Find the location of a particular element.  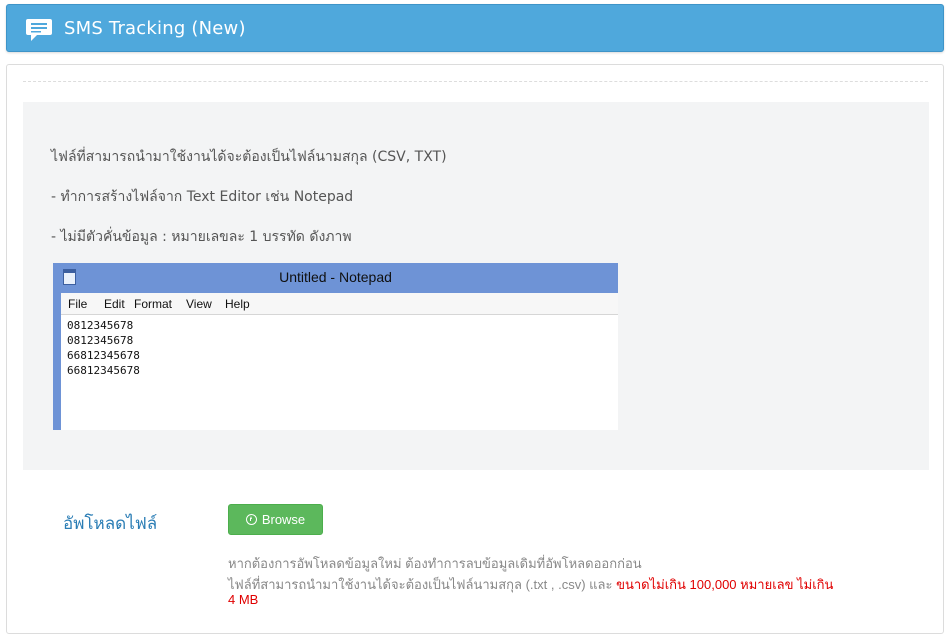

notepad-menu-view: View is located at coordinates (199, 304).